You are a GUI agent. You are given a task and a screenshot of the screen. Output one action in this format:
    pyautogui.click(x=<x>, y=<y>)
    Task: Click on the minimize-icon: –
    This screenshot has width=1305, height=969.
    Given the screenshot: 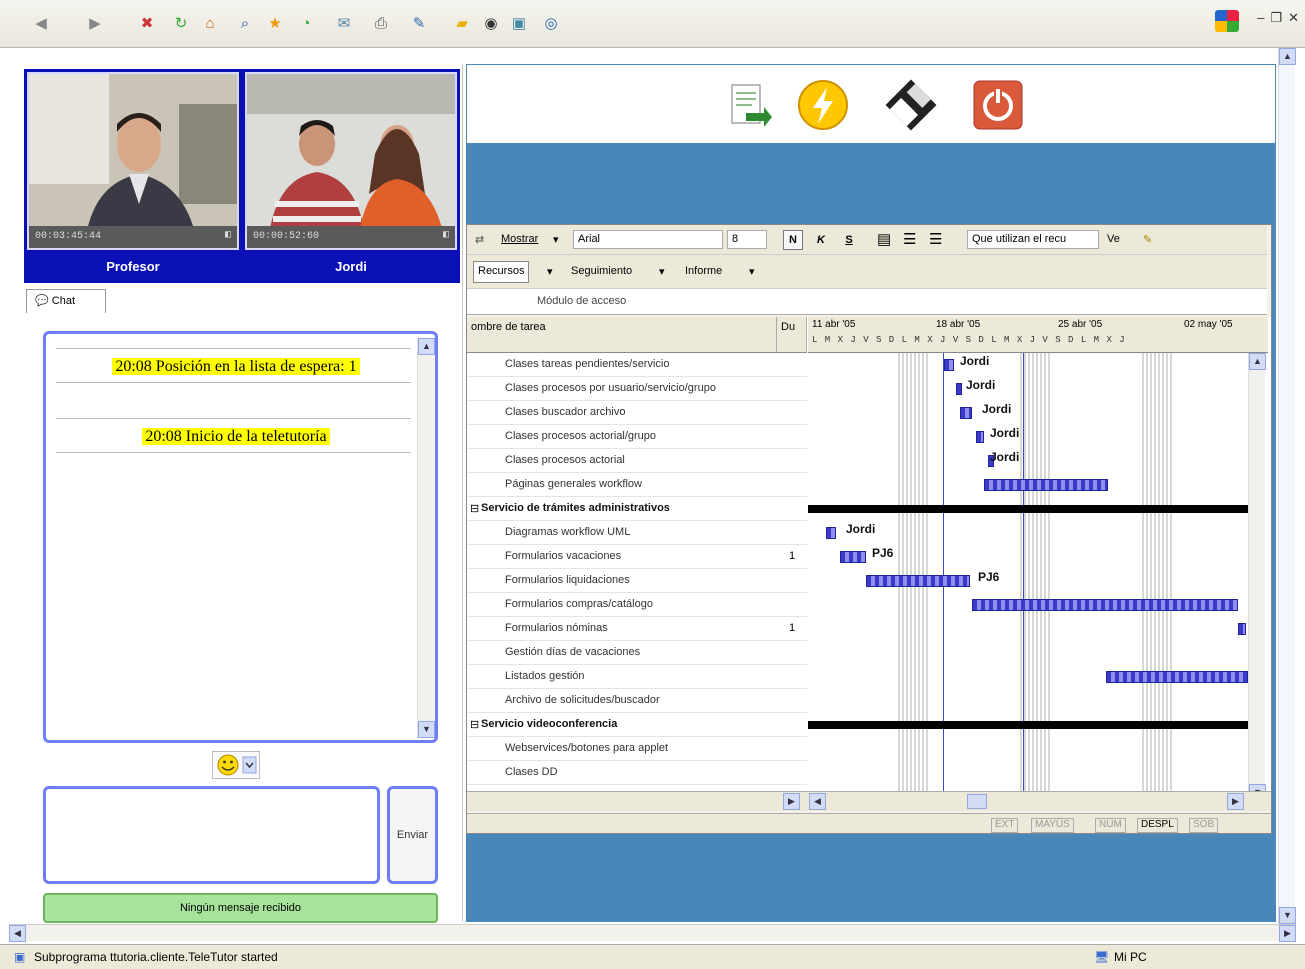 What is the action you would take?
    pyautogui.click(x=1260, y=18)
    